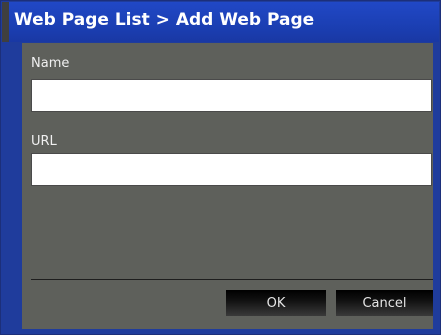 The height and width of the screenshot is (335, 441). Describe the element at coordinates (232, 279) in the screenshot. I see `footer-separator` at that location.